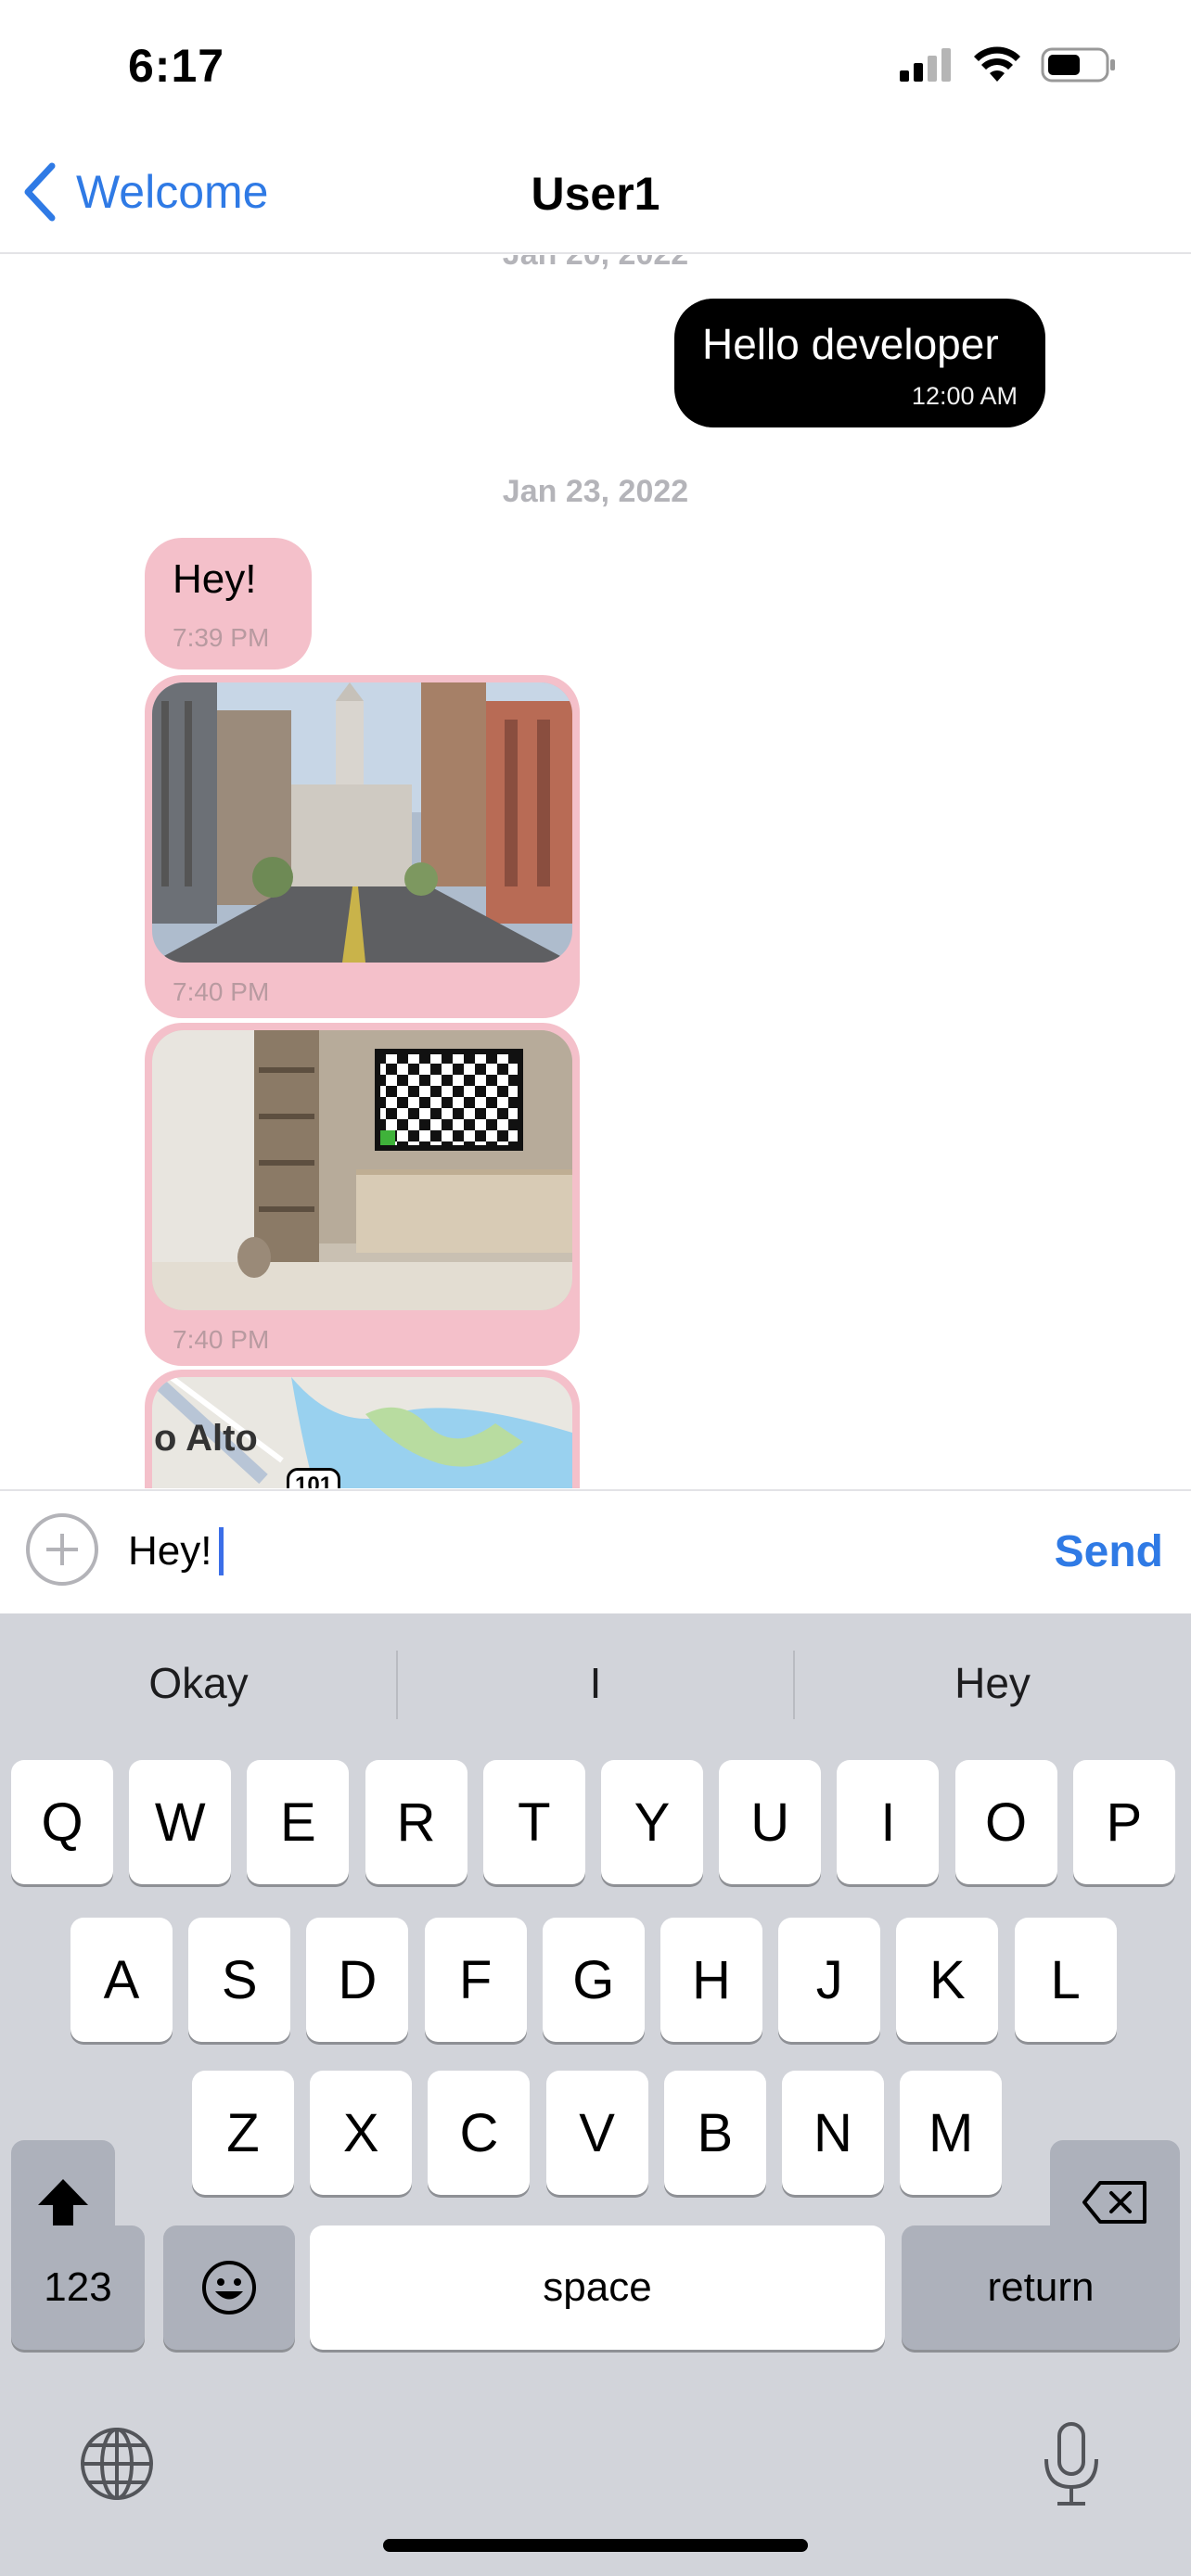 This screenshot has width=1191, height=2576. Describe the element at coordinates (361, 2133) in the screenshot. I see `key-x: X` at that location.